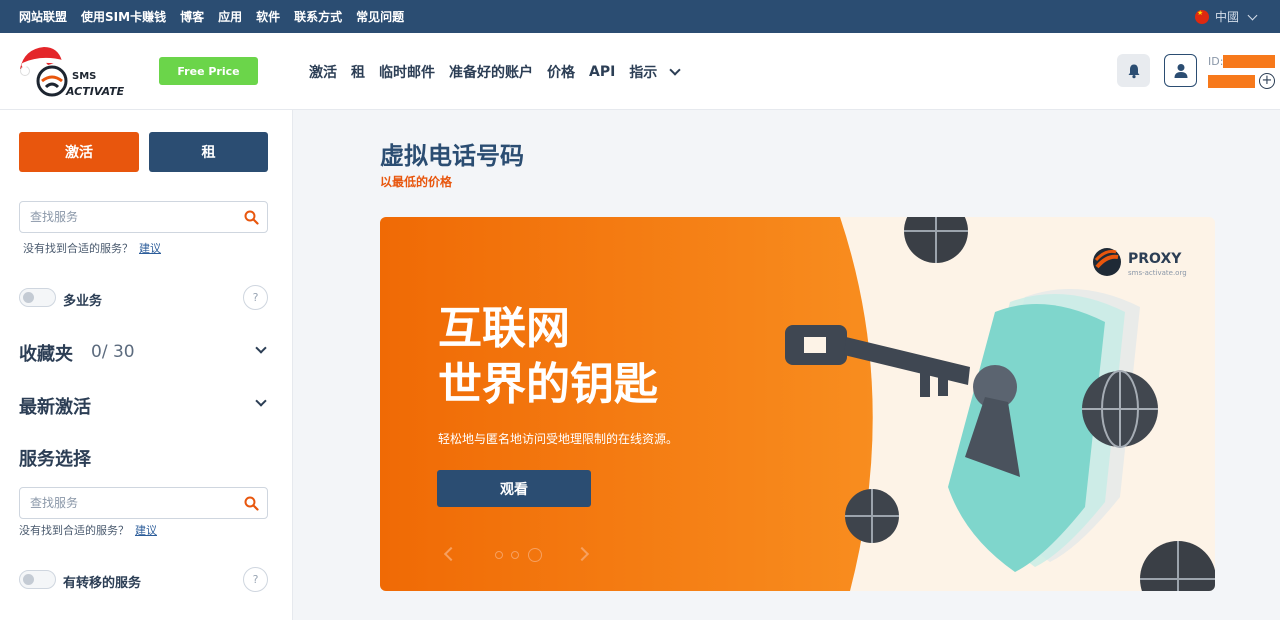  Describe the element at coordinates (211, 16) in the screenshot. I see `top-links: 网站联盟 使用SIM卡赚钱 博客 应用 软件 联系方式 常见问题` at that location.